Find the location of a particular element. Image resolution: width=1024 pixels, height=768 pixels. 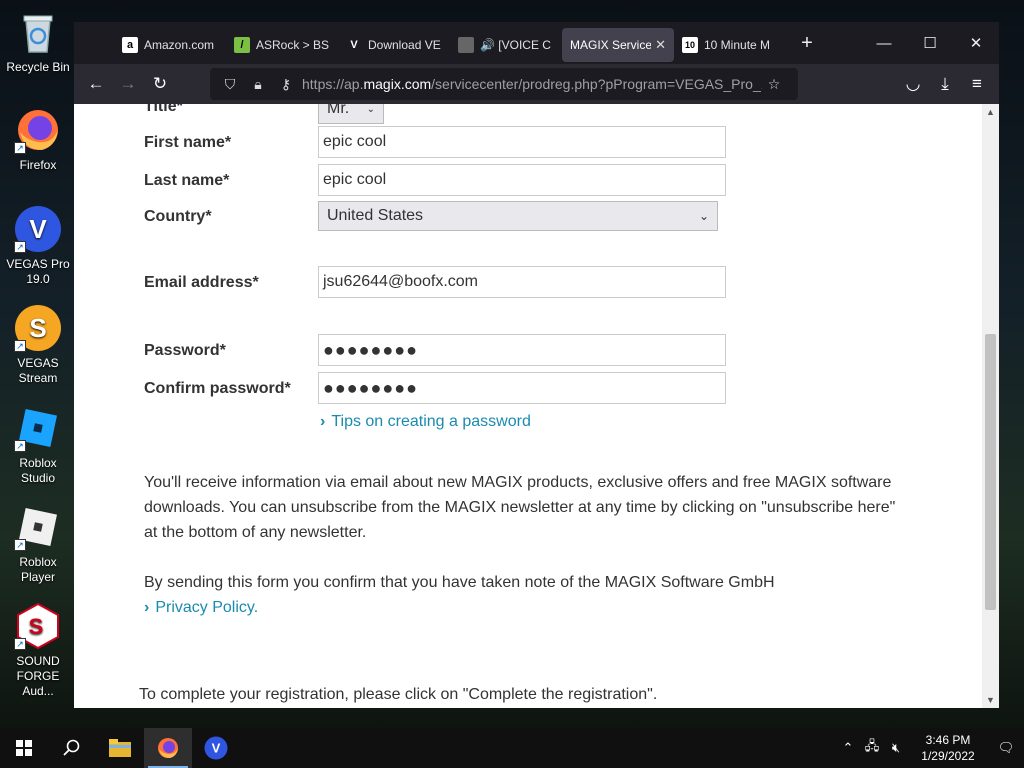

system-tray: ⌃ 🖧︎ 🔇︎ 3:46 PM 1/29/2022 🗨︎ is located at coordinates (930, 748).